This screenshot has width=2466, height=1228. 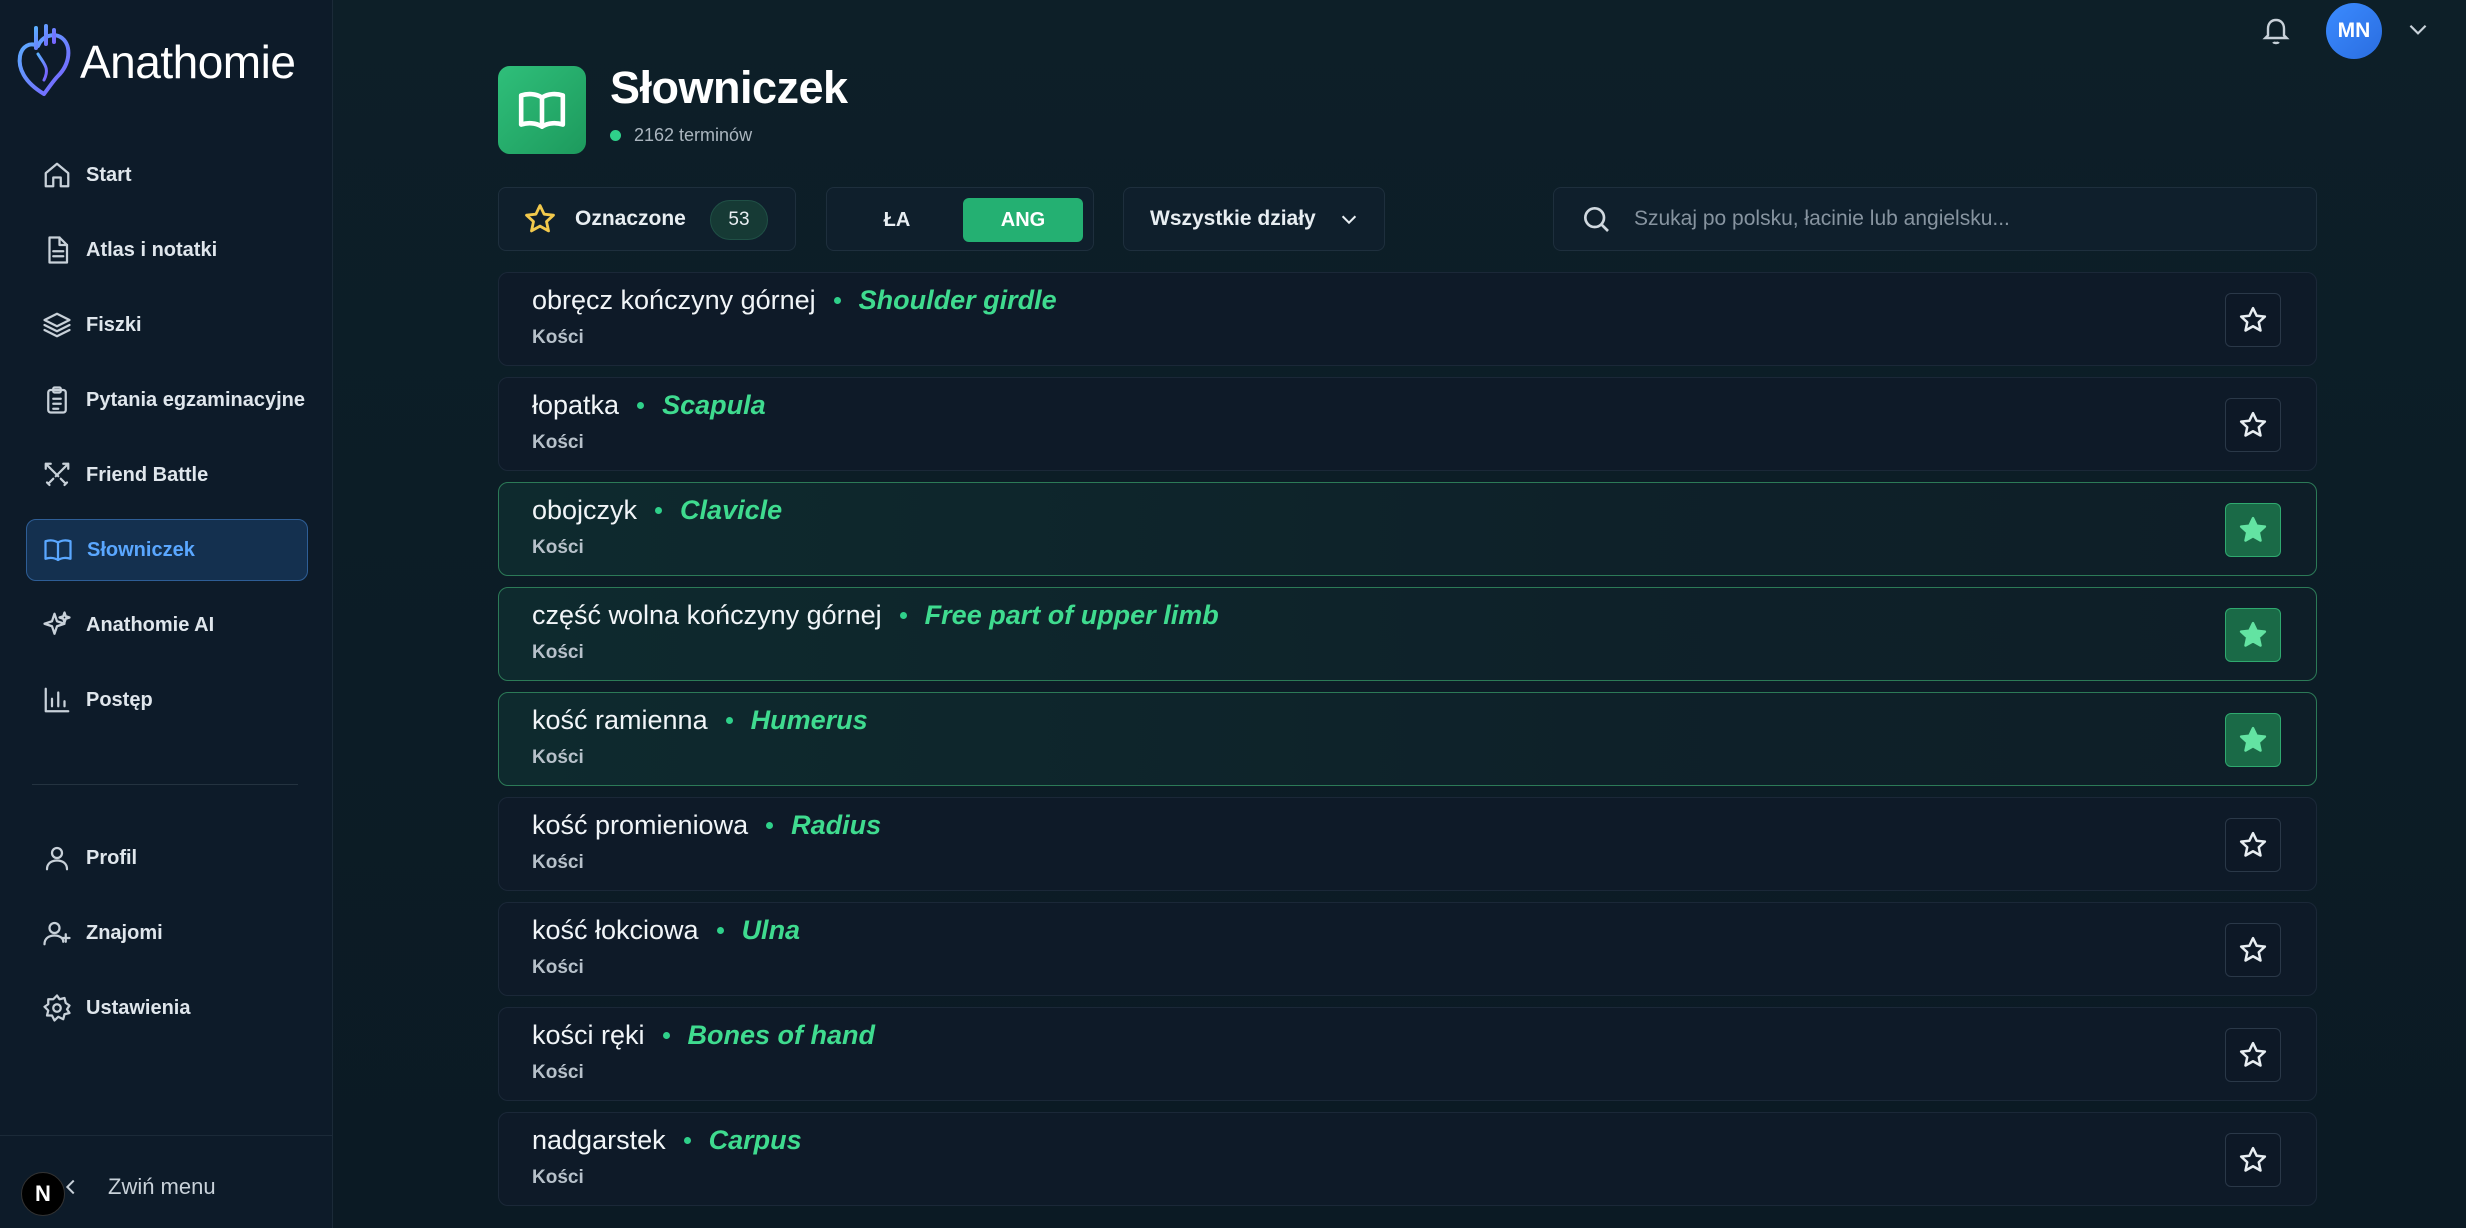 I want to click on lang-ang-button: ANG, so click(x=1023, y=220).